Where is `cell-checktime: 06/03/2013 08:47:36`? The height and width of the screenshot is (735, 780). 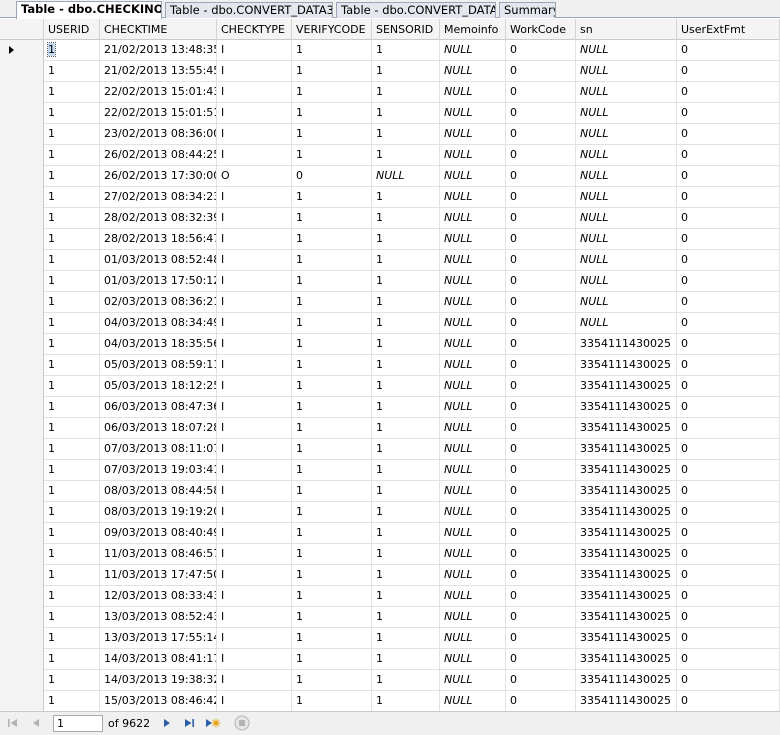 cell-checktime: 06/03/2013 08:47:36 is located at coordinates (158, 407).